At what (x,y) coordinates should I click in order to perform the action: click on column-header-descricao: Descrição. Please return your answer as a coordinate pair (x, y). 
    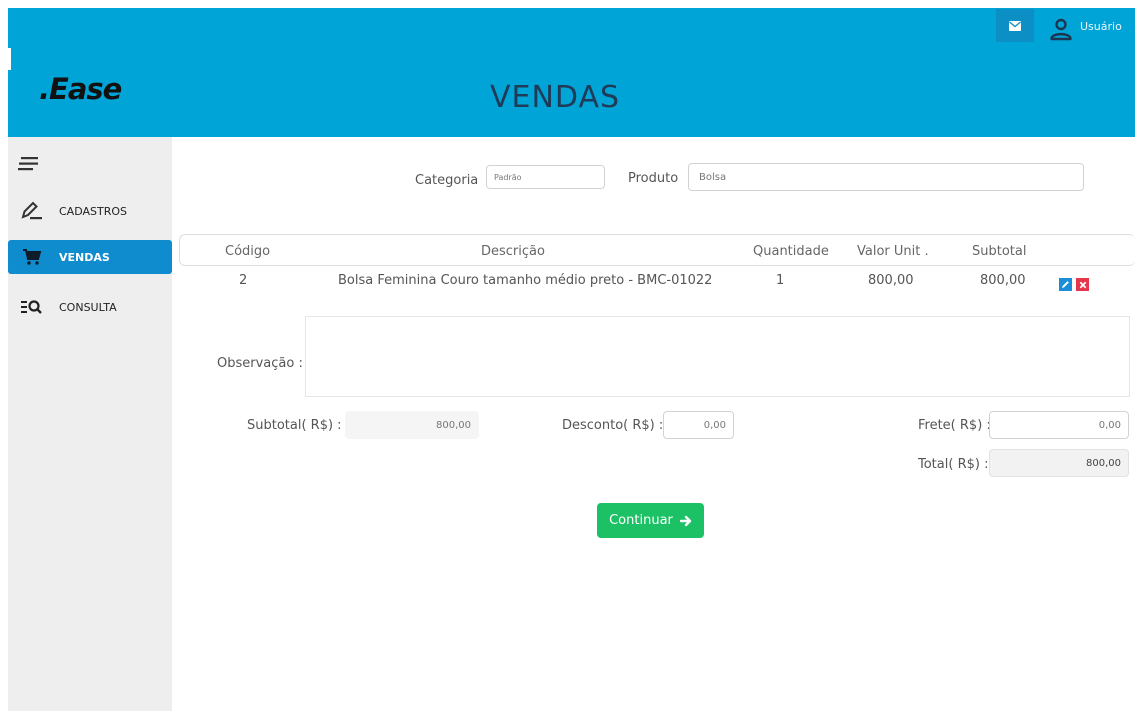
    Looking at the image, I should click on (513, 251).